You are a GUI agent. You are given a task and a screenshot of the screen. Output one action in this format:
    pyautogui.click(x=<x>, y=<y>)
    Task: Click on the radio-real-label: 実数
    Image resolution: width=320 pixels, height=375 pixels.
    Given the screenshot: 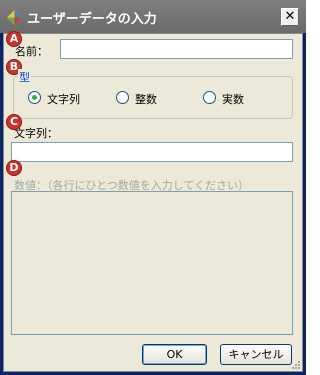 What is the action you would take?
    pyautogui.click(x=233, y=99)
    